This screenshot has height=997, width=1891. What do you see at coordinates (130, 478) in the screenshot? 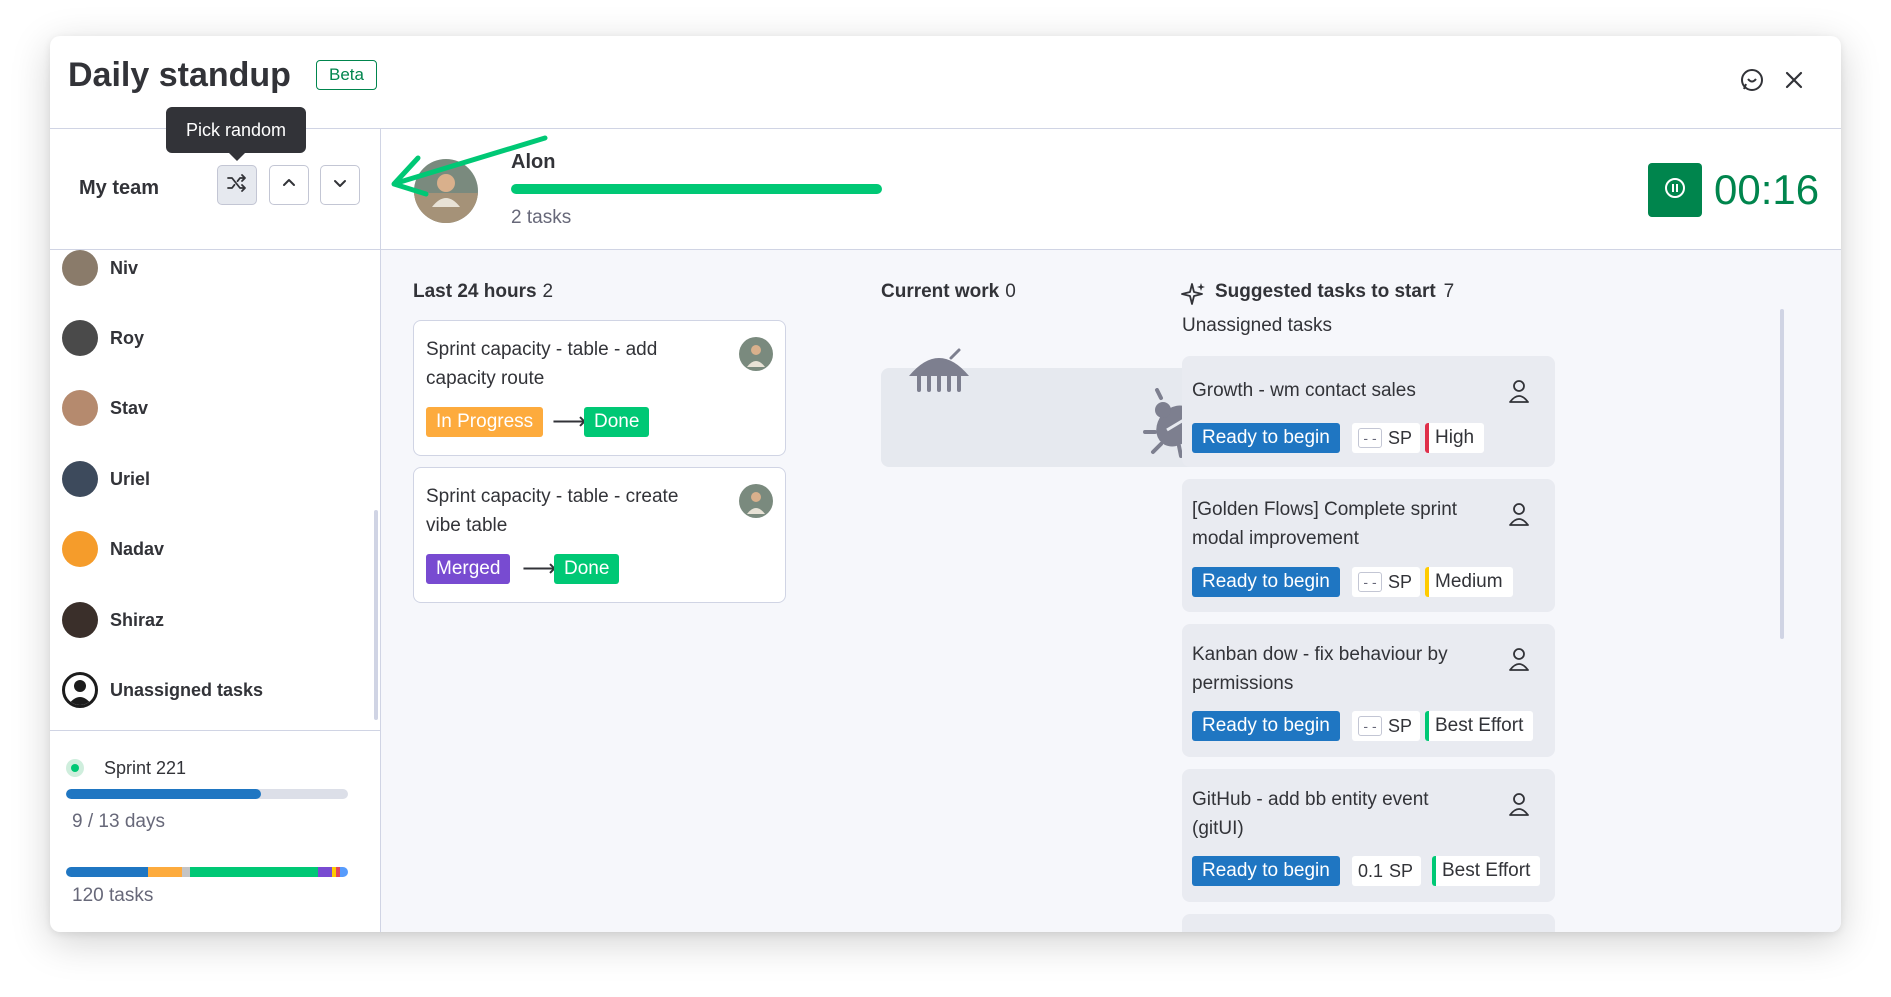
I see `member-name: Uriel` at bounding box center [130, 478].